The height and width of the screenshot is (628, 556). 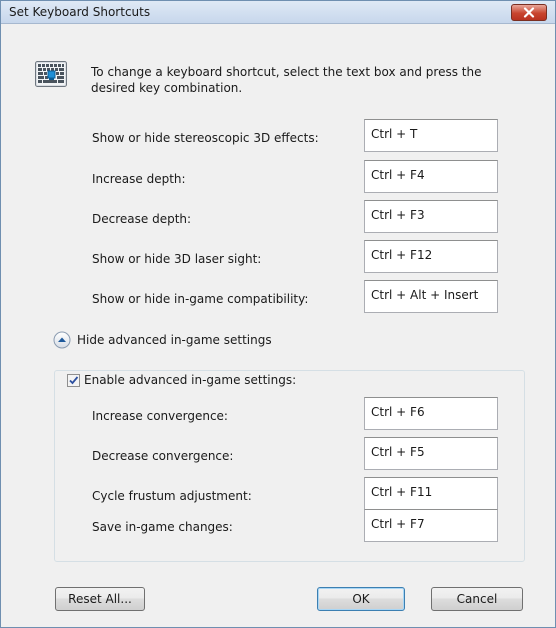 I want to click on label-increase-convergence: Increase convergence:, so click(x=160, y=416).